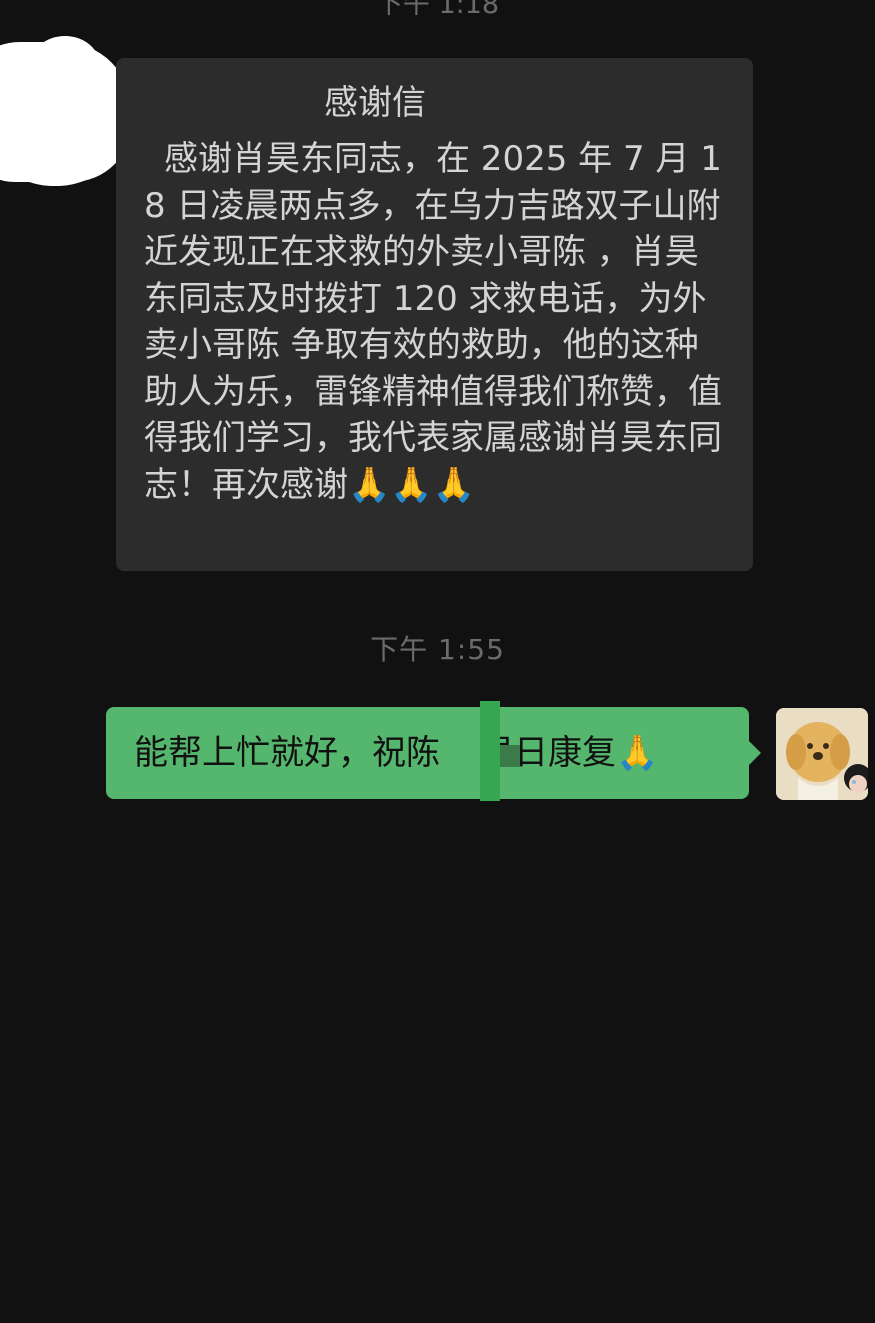 The height and width of the screenshot is (1323, 875). Describe the element at coordinates (437, 649) in the screenshot. I see `message-timestamp: 下午 1:55` at that location.